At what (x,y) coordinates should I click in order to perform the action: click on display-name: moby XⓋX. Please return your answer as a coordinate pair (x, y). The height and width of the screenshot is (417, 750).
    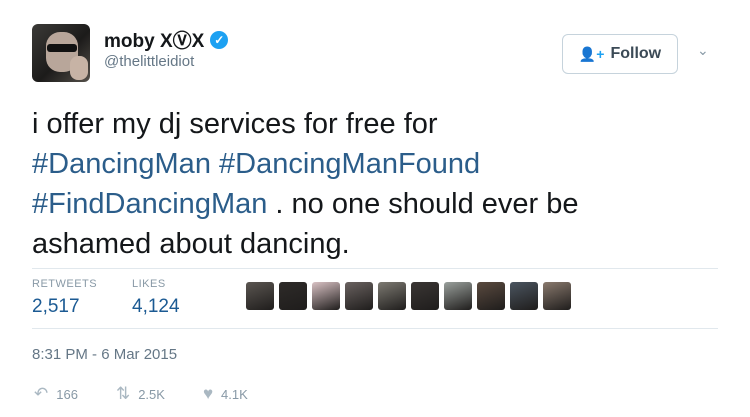
    Looking at the image, I should click on (154, 39).